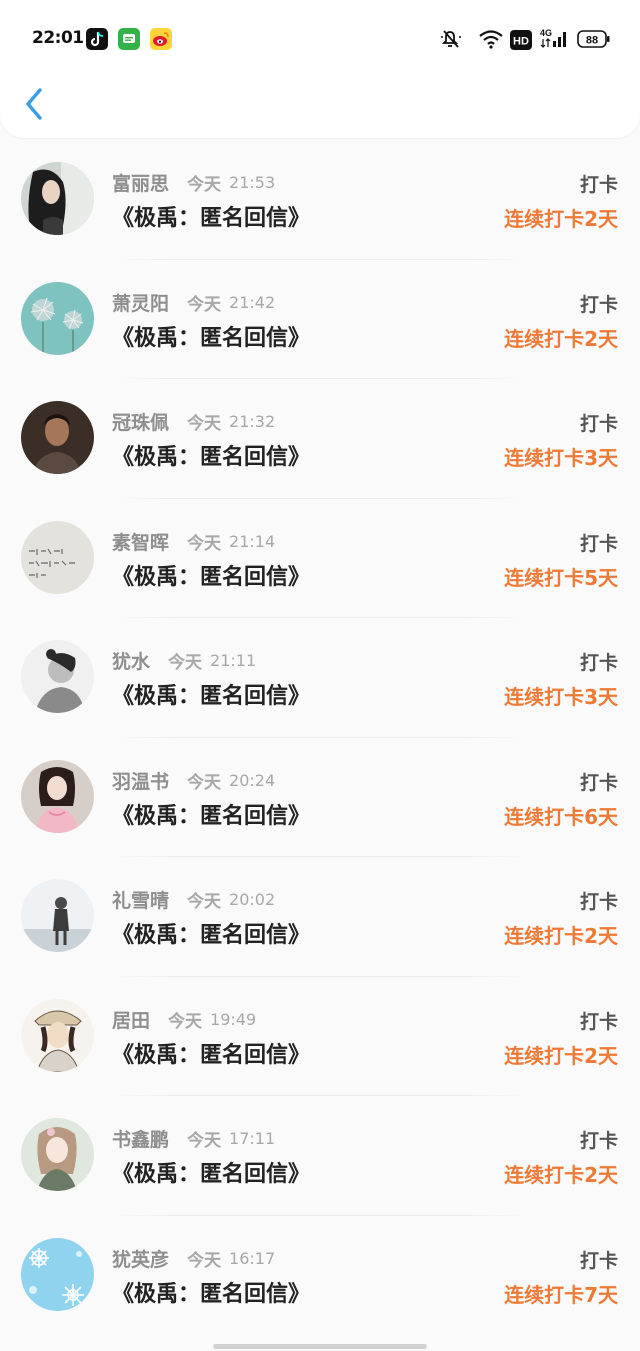 This screenshot has height=1351, width=640. What do you see at coordinates (320, 558) in the screenshot?
I see `list-item: 素智晖 今天 21:14 《极禹：匿名回信》 打卡 连续打卡5天` at bounding box center [320, 558].